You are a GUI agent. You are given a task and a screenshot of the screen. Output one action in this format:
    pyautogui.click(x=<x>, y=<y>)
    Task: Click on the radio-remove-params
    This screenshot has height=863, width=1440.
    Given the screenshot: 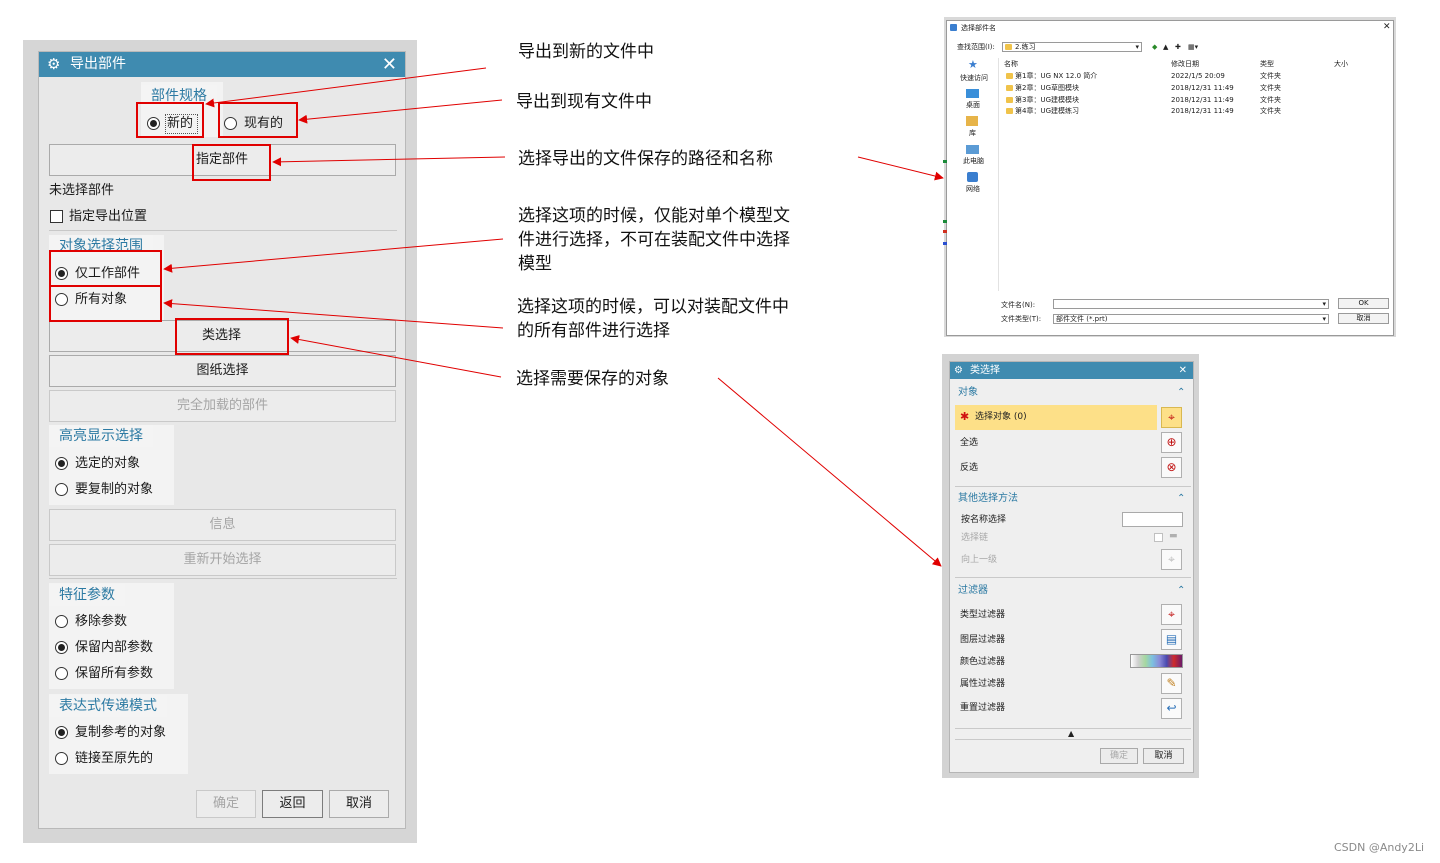 What is the action you would take?
    pyautogui.click(x=61, y=621)
    